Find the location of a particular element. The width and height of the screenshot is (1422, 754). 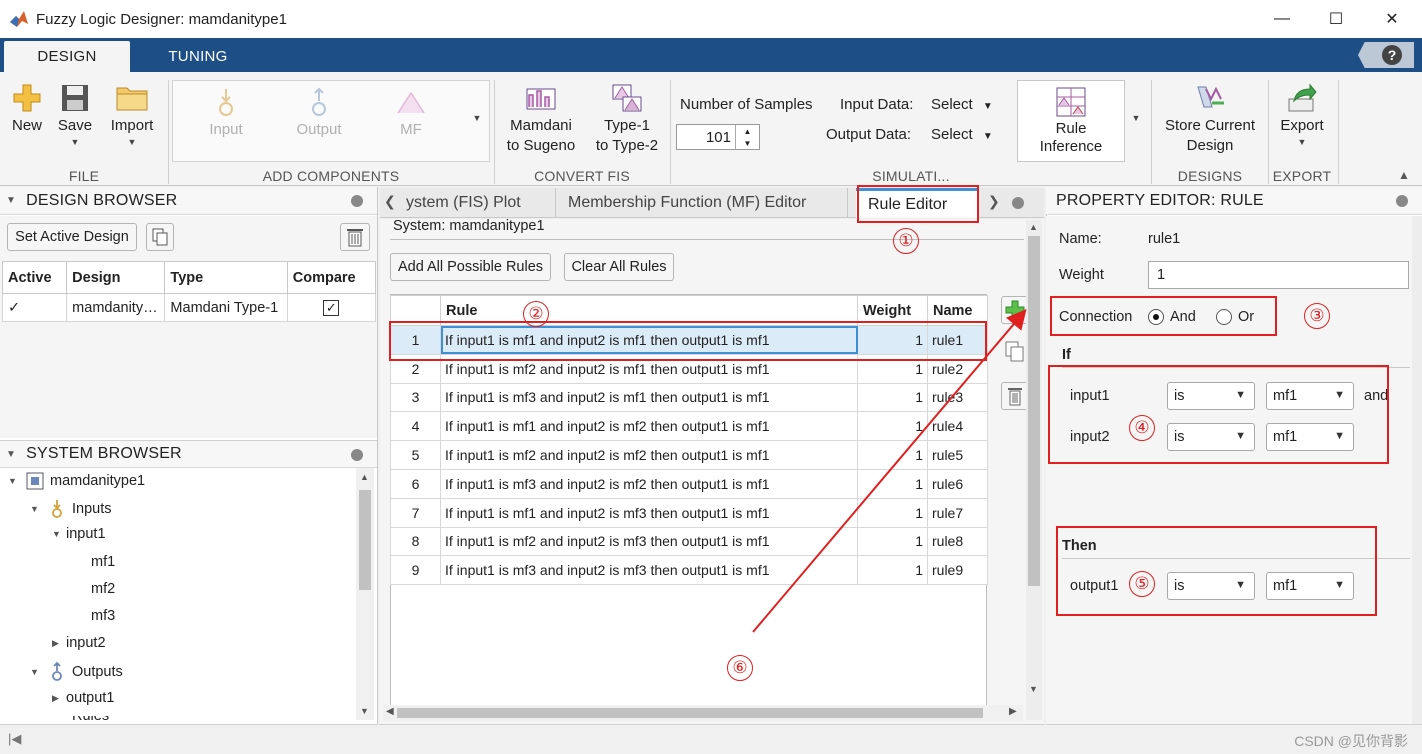

rule-index-cell: 3 is located at coordinates (415, 397).